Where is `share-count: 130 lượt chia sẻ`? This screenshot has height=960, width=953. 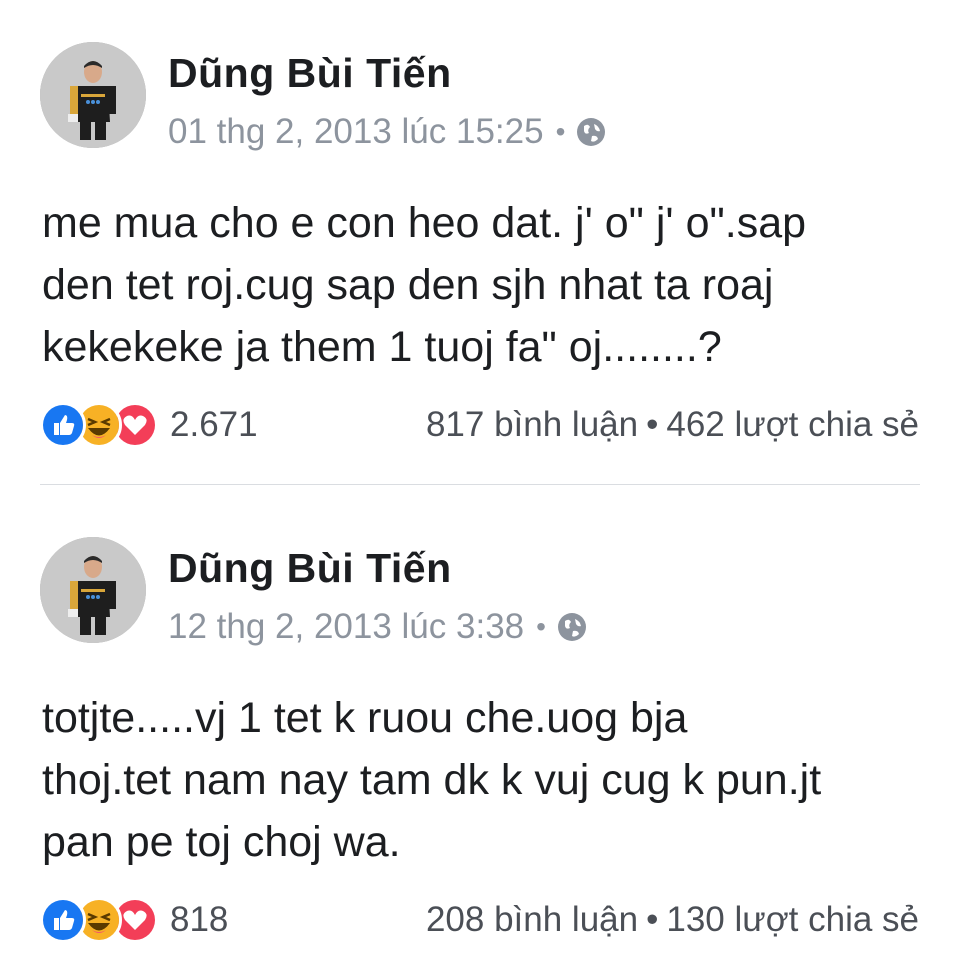 share-count: 130 lượt chia sẻ is located at coordinates (792, 919).